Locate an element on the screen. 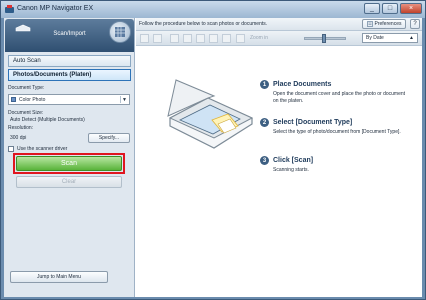  step-number-2: 2 is located at coordinates (264, 122).